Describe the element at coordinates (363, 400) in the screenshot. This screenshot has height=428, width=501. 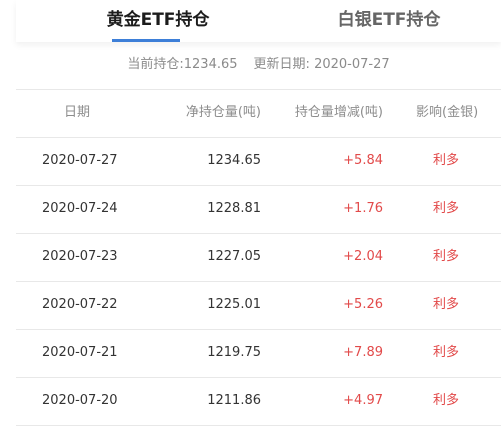
I see `row-holding-change: +4.97` at that location.